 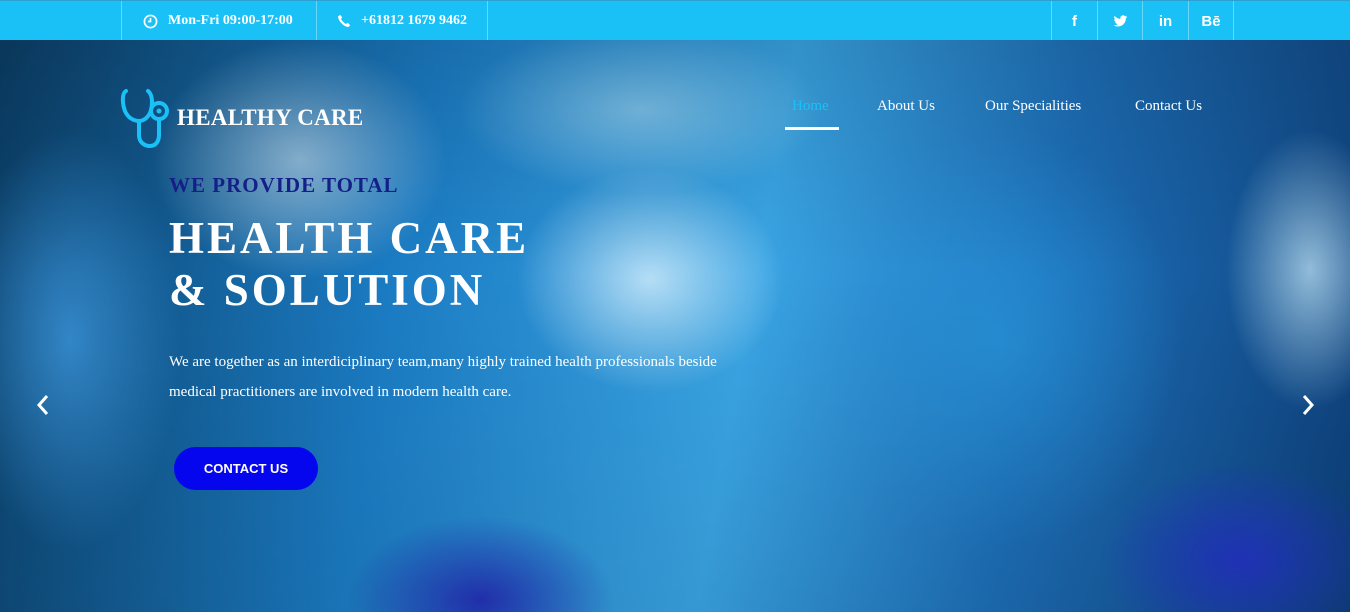 I want to click on chevron-left-icon, so click(x=42, y=405).